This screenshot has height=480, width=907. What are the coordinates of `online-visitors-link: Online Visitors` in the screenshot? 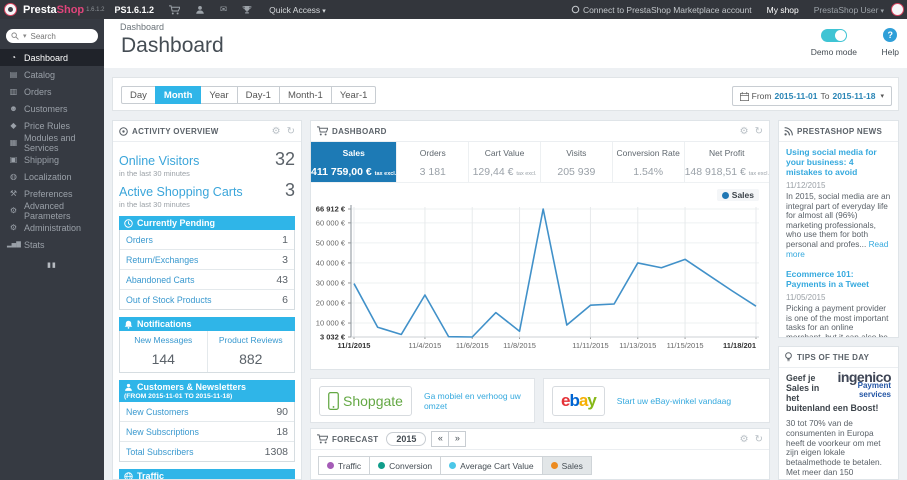 It's located at (159, 161).